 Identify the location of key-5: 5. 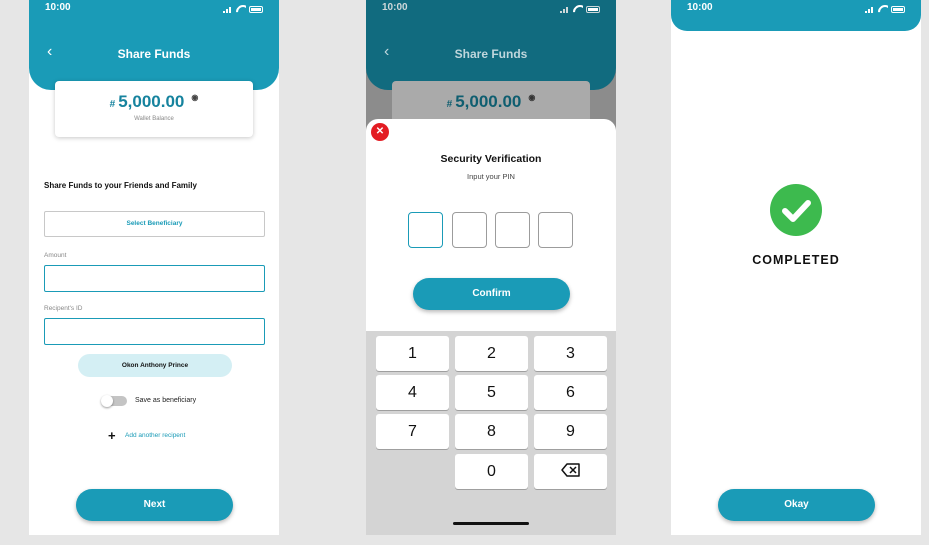
(491, 392).